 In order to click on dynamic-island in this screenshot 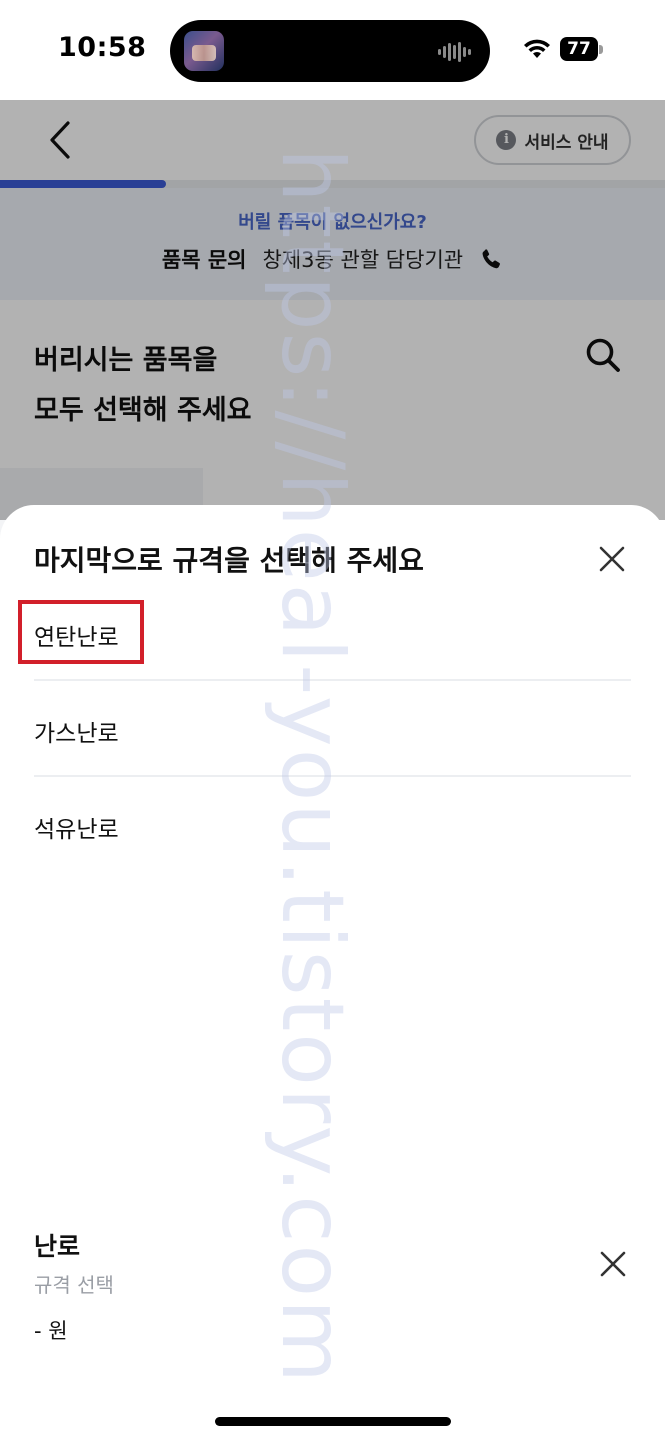, I will do `click(330, 51)`.